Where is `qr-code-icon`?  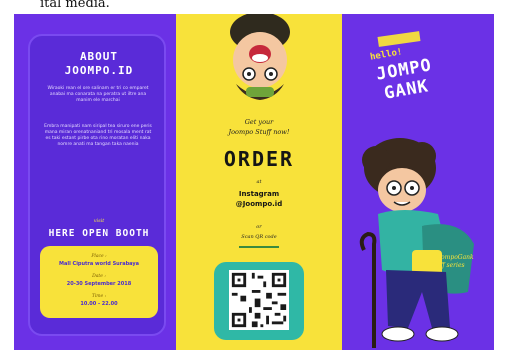 qr-code-icon is located at coordinates (259, 300).